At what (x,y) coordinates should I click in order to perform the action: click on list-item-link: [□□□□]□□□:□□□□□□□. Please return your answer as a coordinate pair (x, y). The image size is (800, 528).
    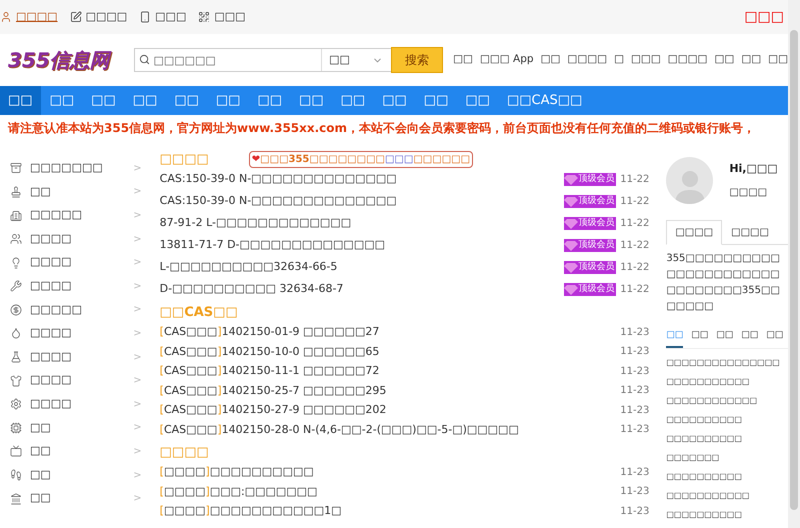
    Looking at the image, I should click on (239, 492).